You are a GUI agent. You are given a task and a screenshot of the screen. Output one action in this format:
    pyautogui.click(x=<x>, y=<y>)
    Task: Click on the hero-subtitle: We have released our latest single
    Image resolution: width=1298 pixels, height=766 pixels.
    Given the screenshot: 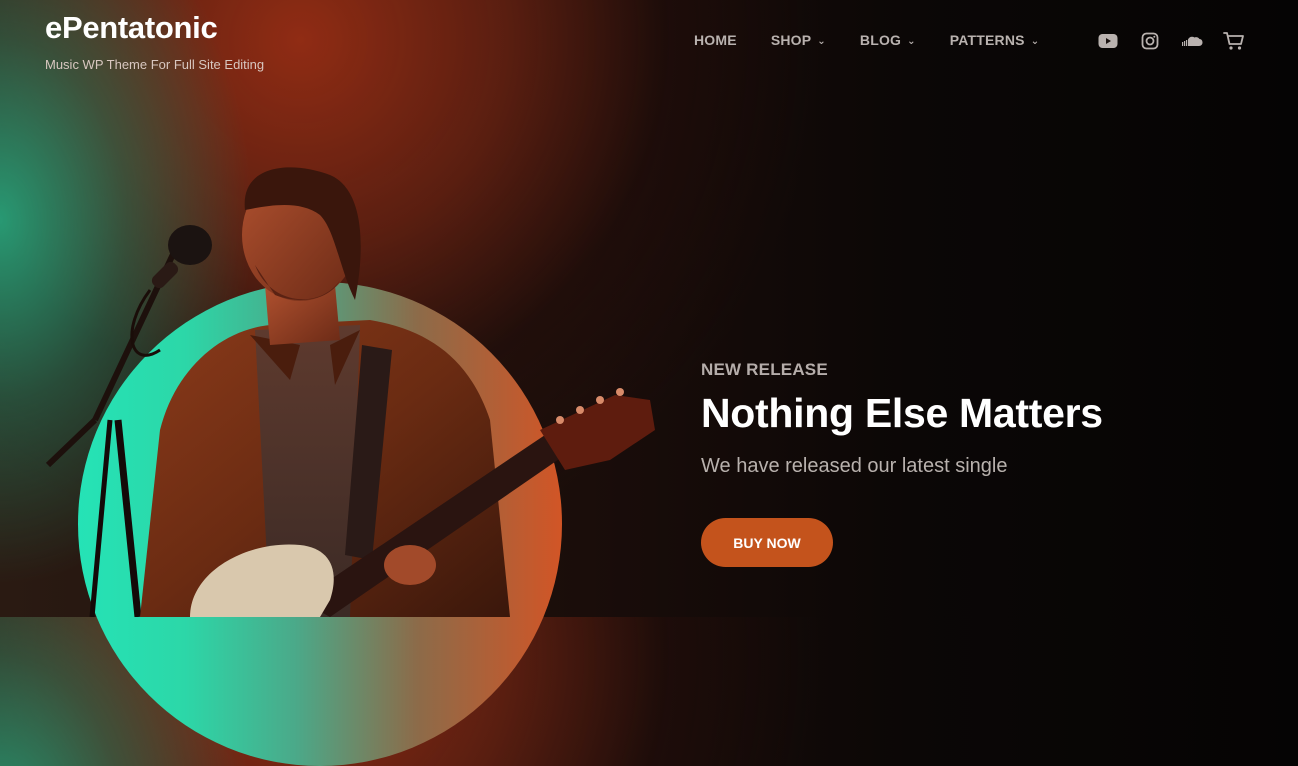 What is the action you would take?
    pyautogui.click(x=854, y=466)
    